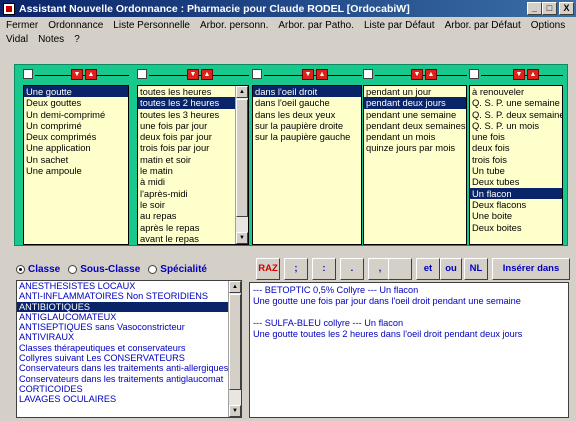 The height and width of the screenshot is (421, 576). I want to click on list-item: ANTIBIOTIQUES, so click(129, 306).